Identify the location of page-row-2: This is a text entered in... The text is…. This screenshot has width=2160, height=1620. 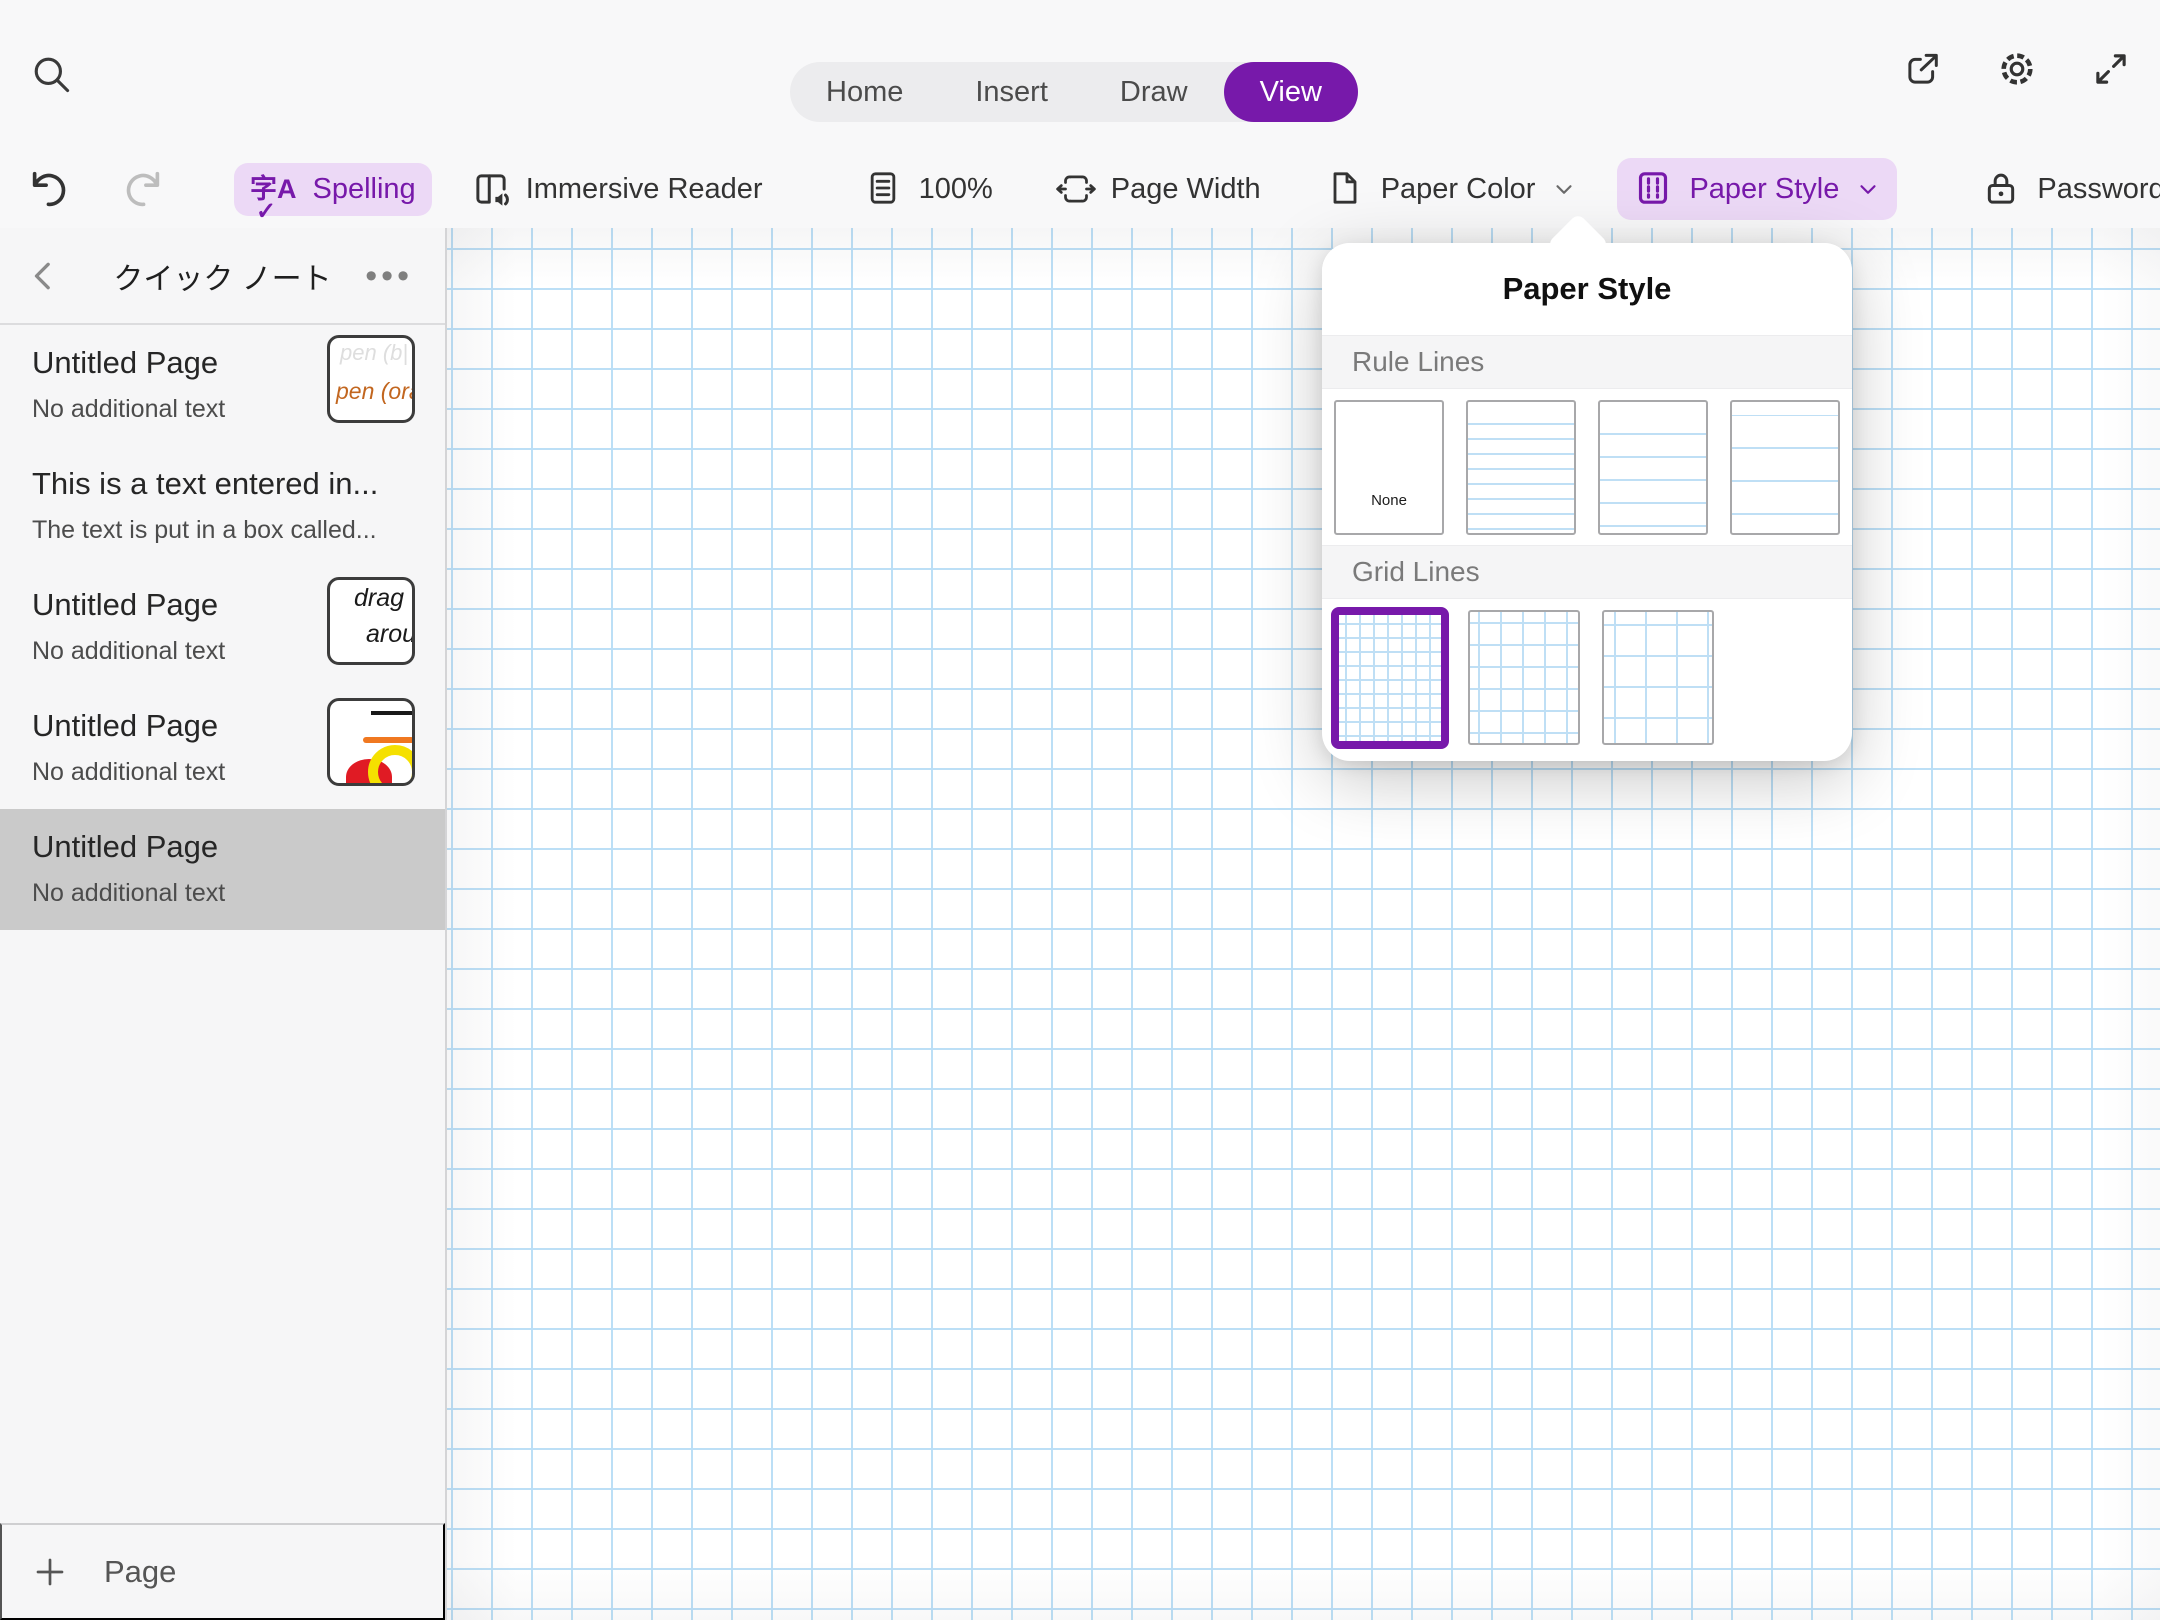
(222, 506).